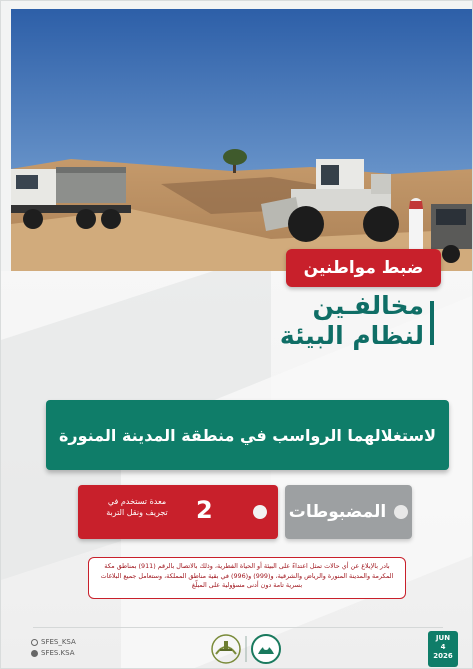 Image resolution: width=473 pixels, height=669 pixels. I want to click on date-badge: JUN 4 2026, so click(443, 649).